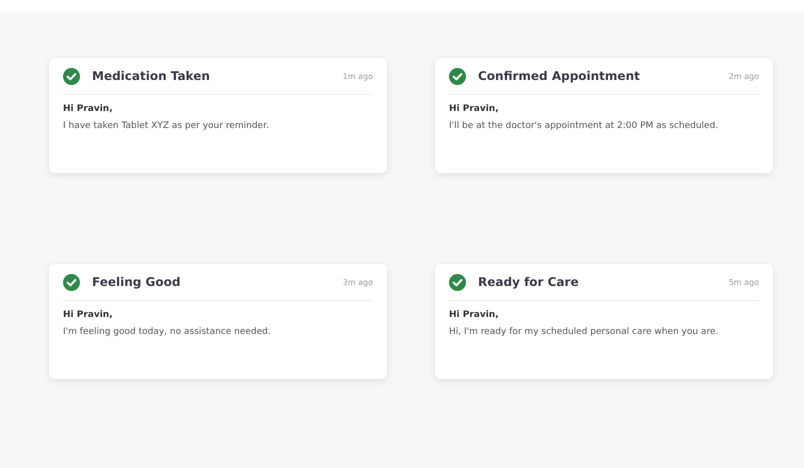  What do you see at coordinates (584, 332) in the screenshot?
I see `message-text: Hi, I'm ready for my scheduled personal care when you are.` at bounding box center [584, 332].